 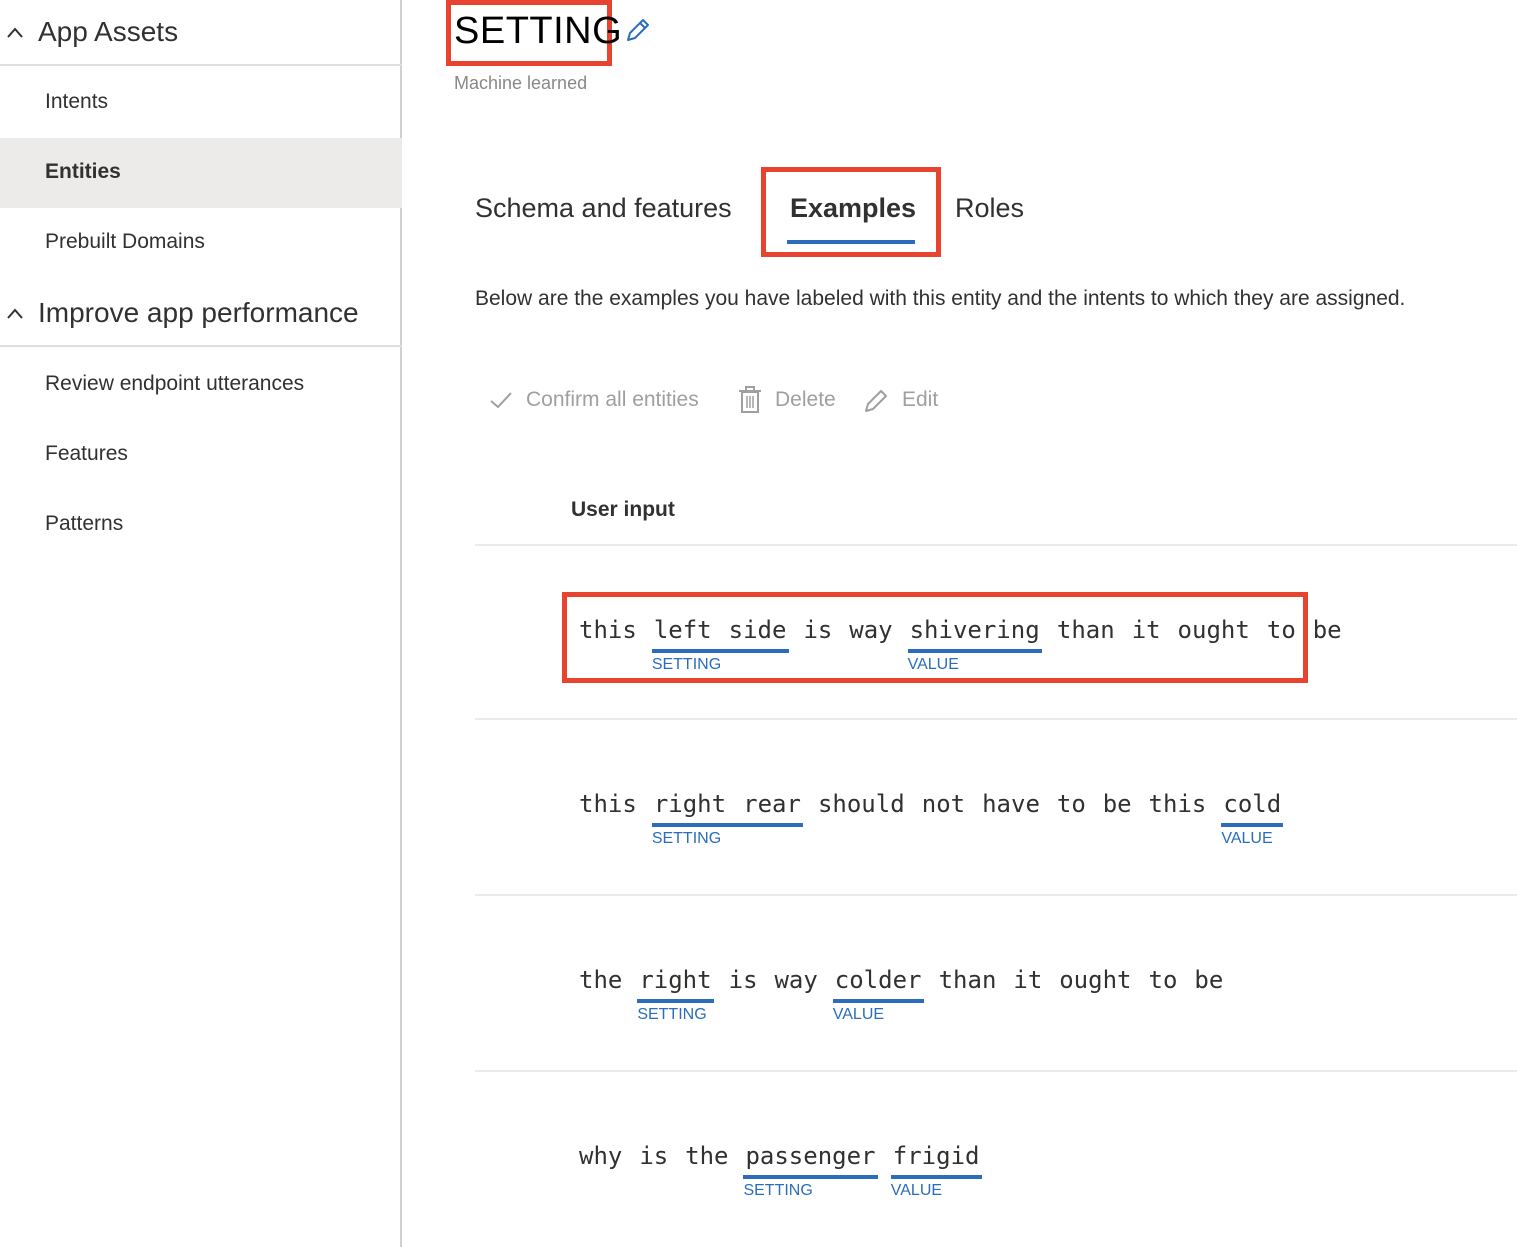 What do you see at coordinates (108, 31) in the screenshot?
I see `group-title: App Assets` at bounding box center [108, 31].